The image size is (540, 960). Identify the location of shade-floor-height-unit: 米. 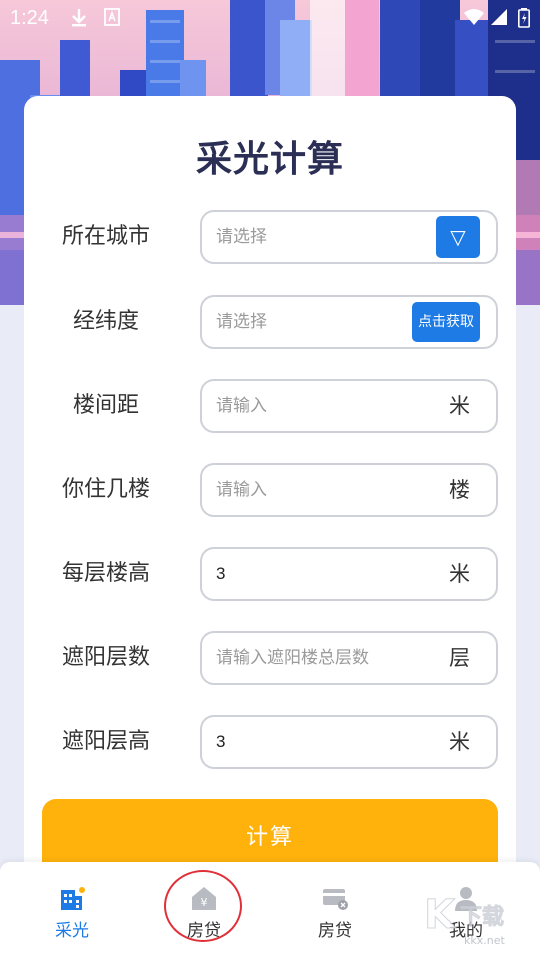
(459, 742).